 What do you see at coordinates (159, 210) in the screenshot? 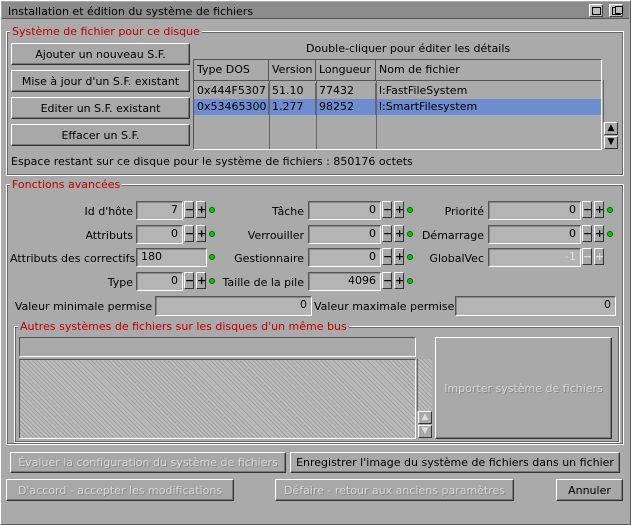
I see `host-id-field: 7` at bounding box center [159, 210].